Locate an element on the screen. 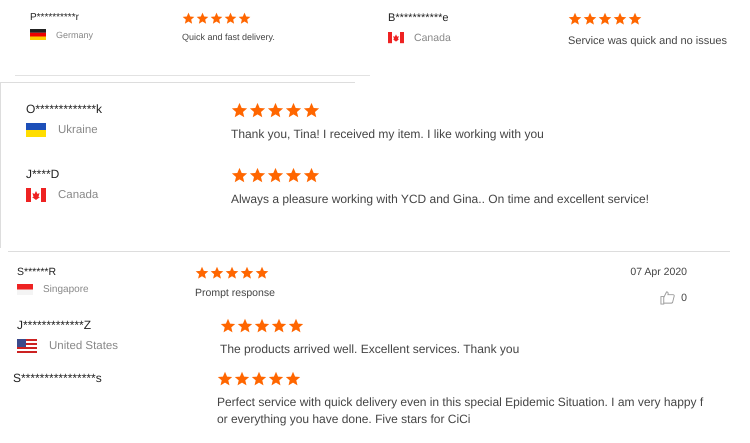 The image size is (750, 443). review-comment: Perfect service with quick delivery even in this special Epidemic Situation. I am very happy f or everything you have done. Five stars for CiCi is located at coordinates (460, 411).